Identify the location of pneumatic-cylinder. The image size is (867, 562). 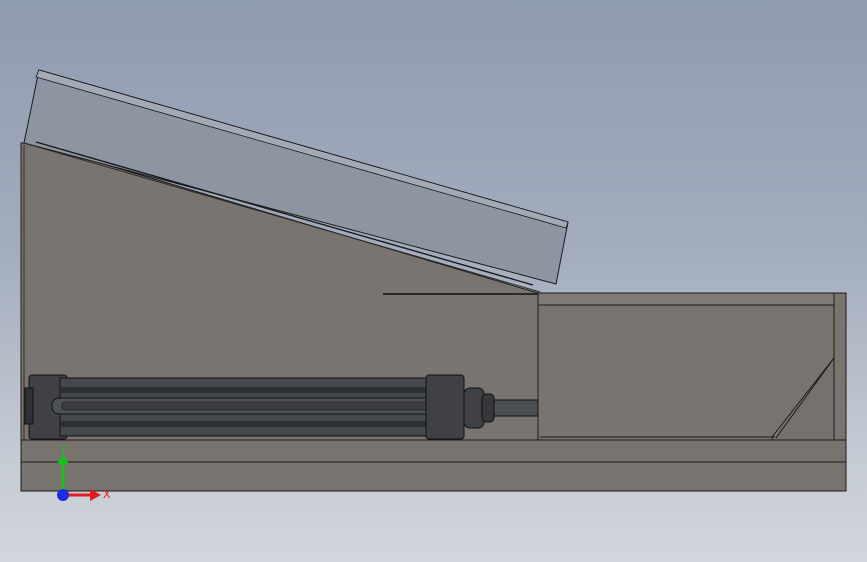
(281, 407).